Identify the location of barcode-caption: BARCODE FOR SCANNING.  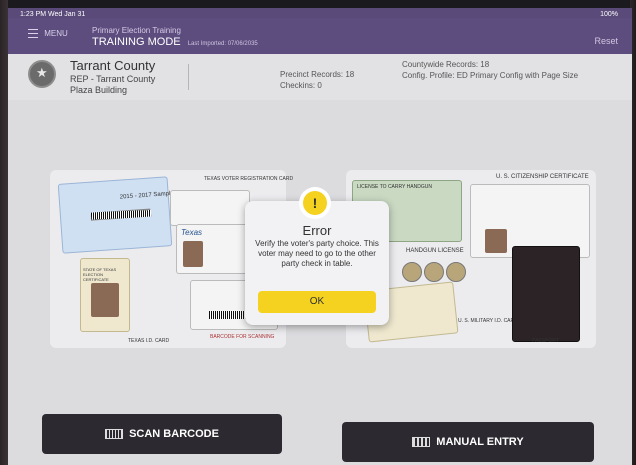
(242, 337).